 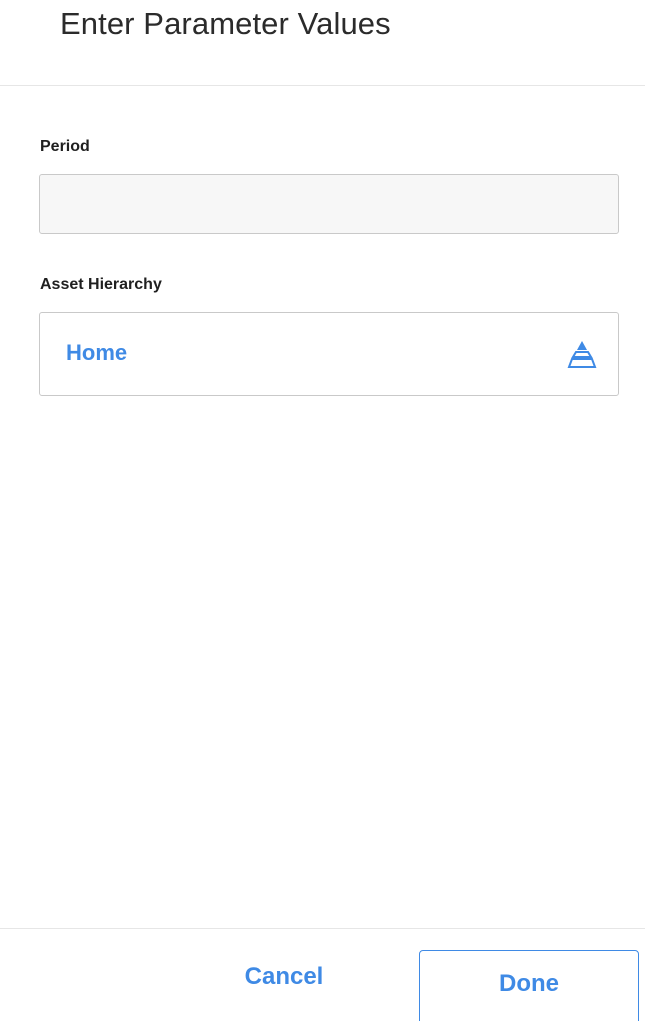 I want to click on cancel-button: Cancel, so click(x=284, y=977).